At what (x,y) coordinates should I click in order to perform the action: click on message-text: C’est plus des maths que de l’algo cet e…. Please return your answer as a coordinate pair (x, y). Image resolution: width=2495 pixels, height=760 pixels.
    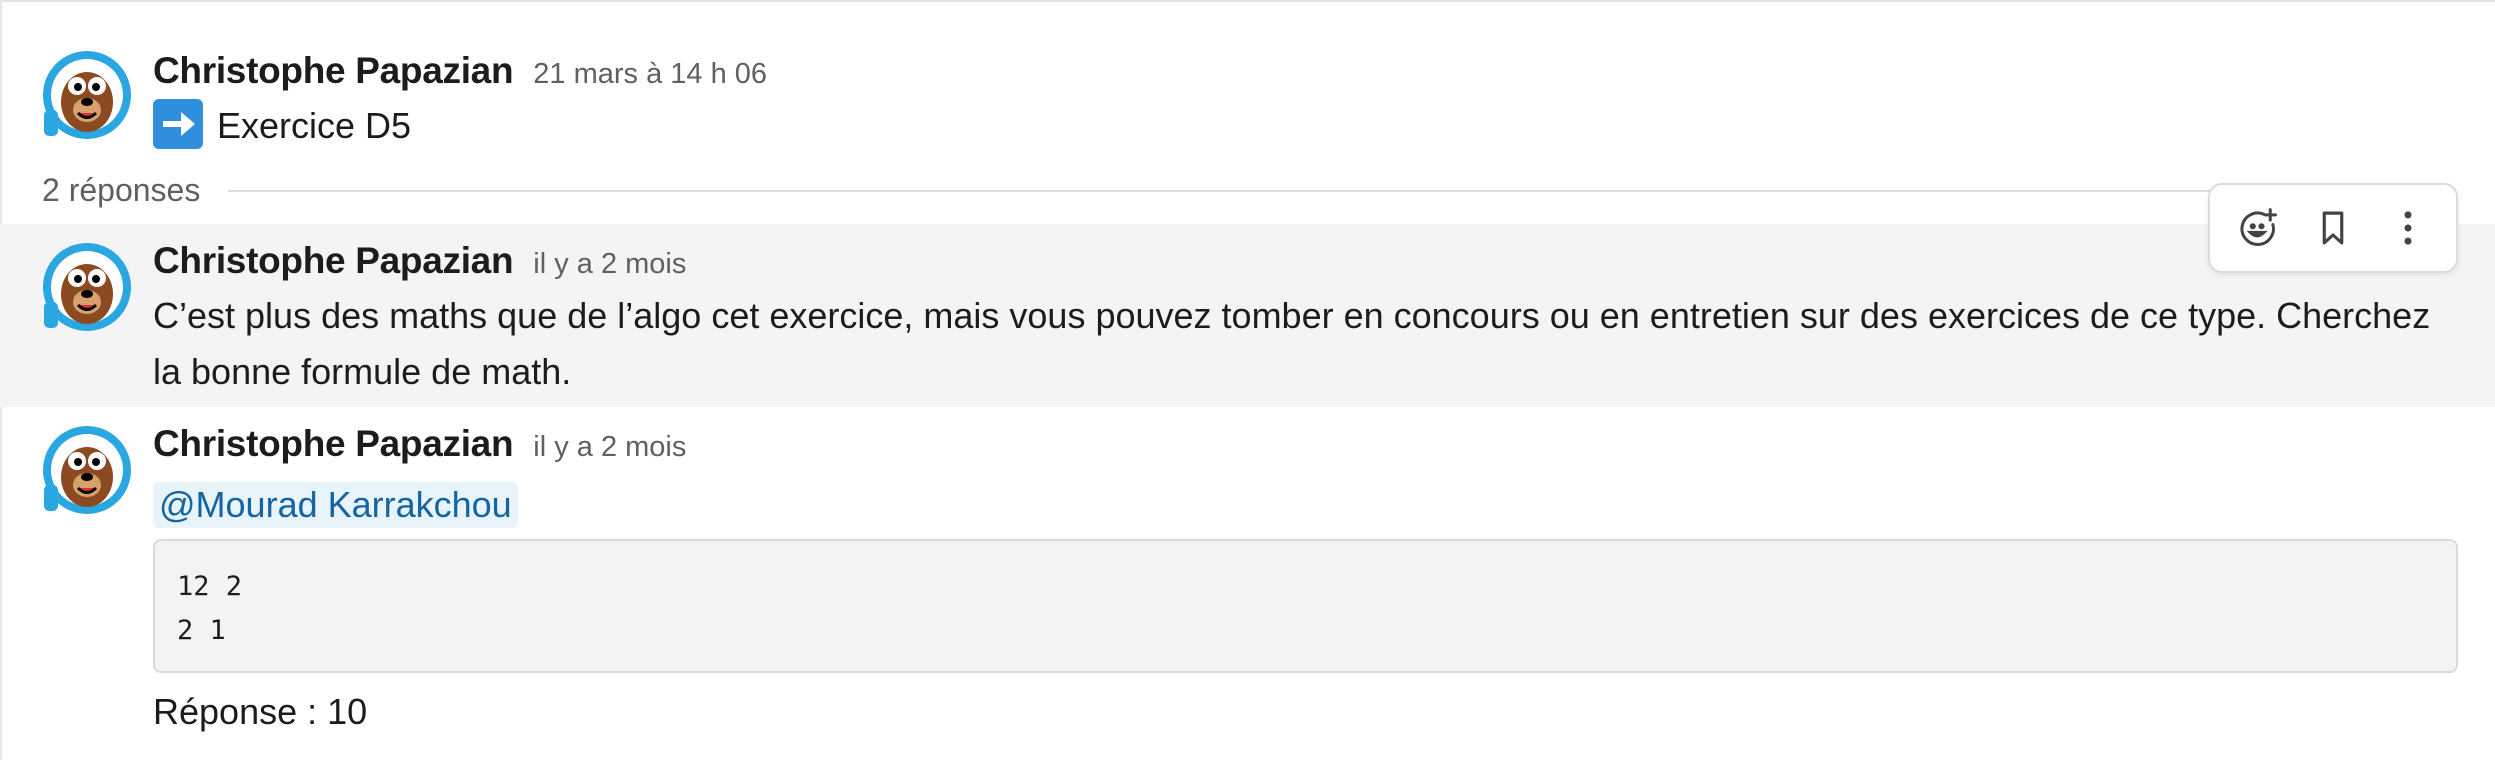
    Looking at the image, I should click on (1292, 343).